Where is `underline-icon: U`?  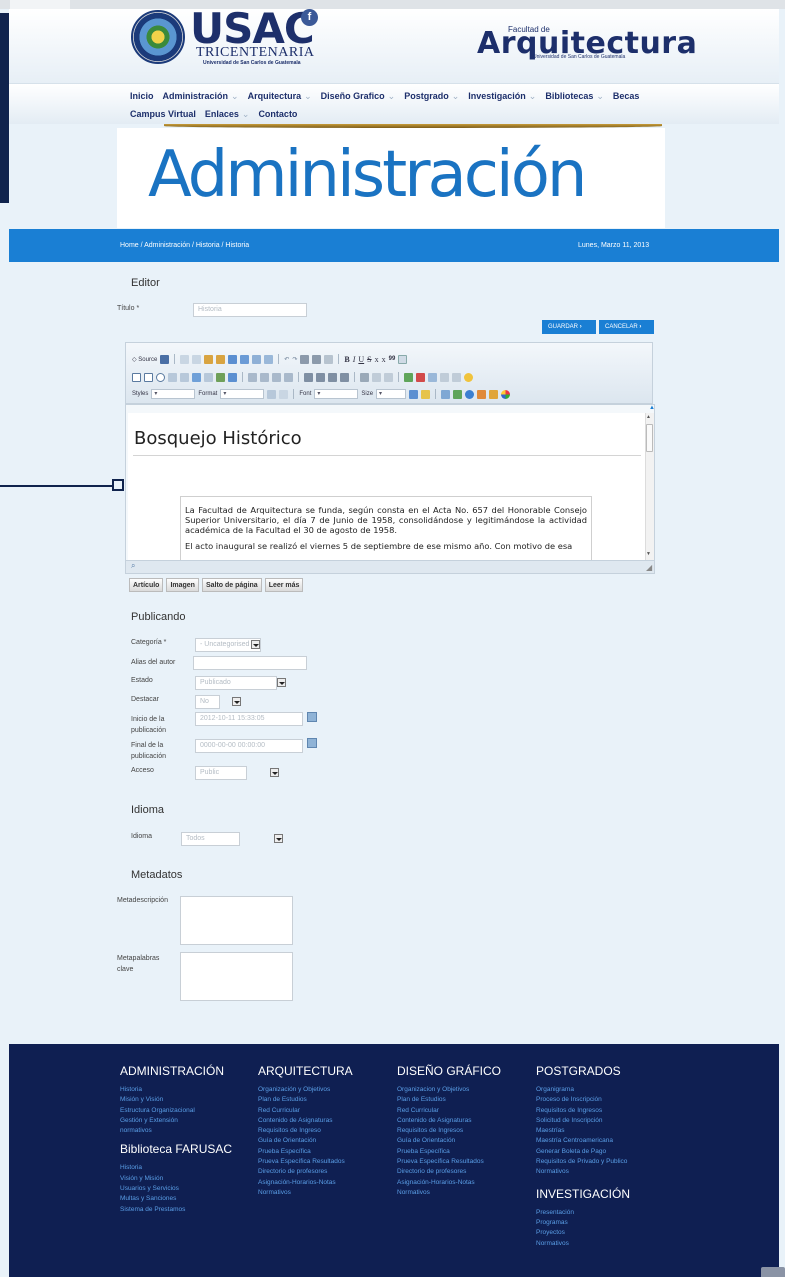 underline-icon: U is located at coordinates (361, 359).